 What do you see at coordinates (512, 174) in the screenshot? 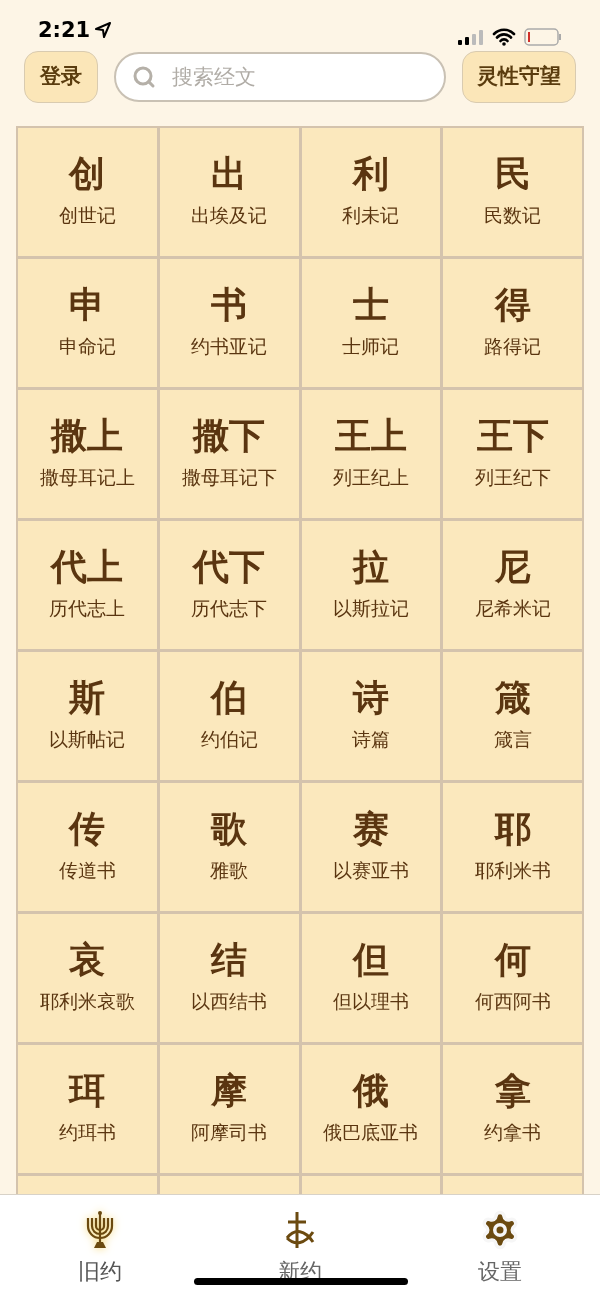
I see `book-abbreviation: 民` at bounding box center [512, 174].